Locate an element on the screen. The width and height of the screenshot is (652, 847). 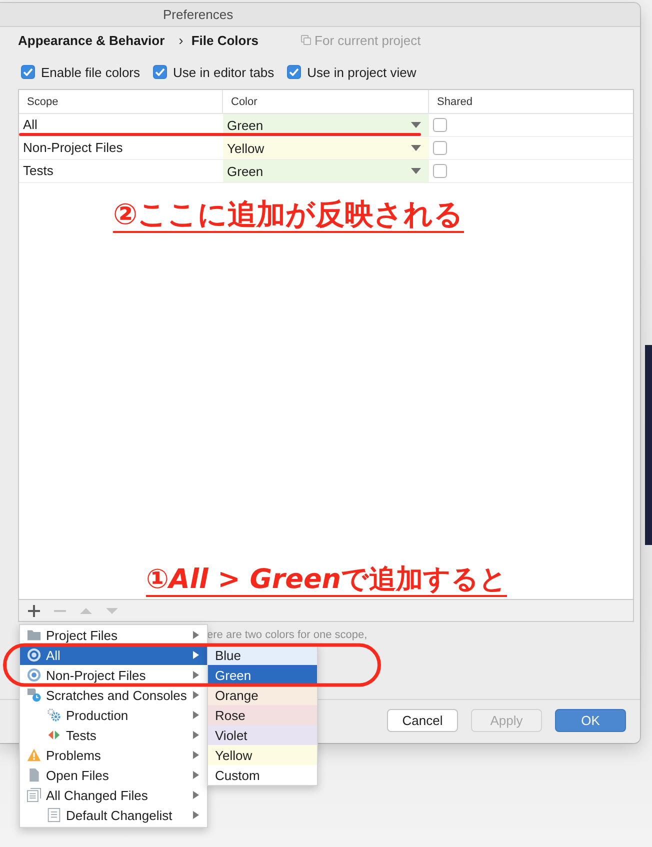
checkbox-label: Use in project view is located at coordinates (361, 72).